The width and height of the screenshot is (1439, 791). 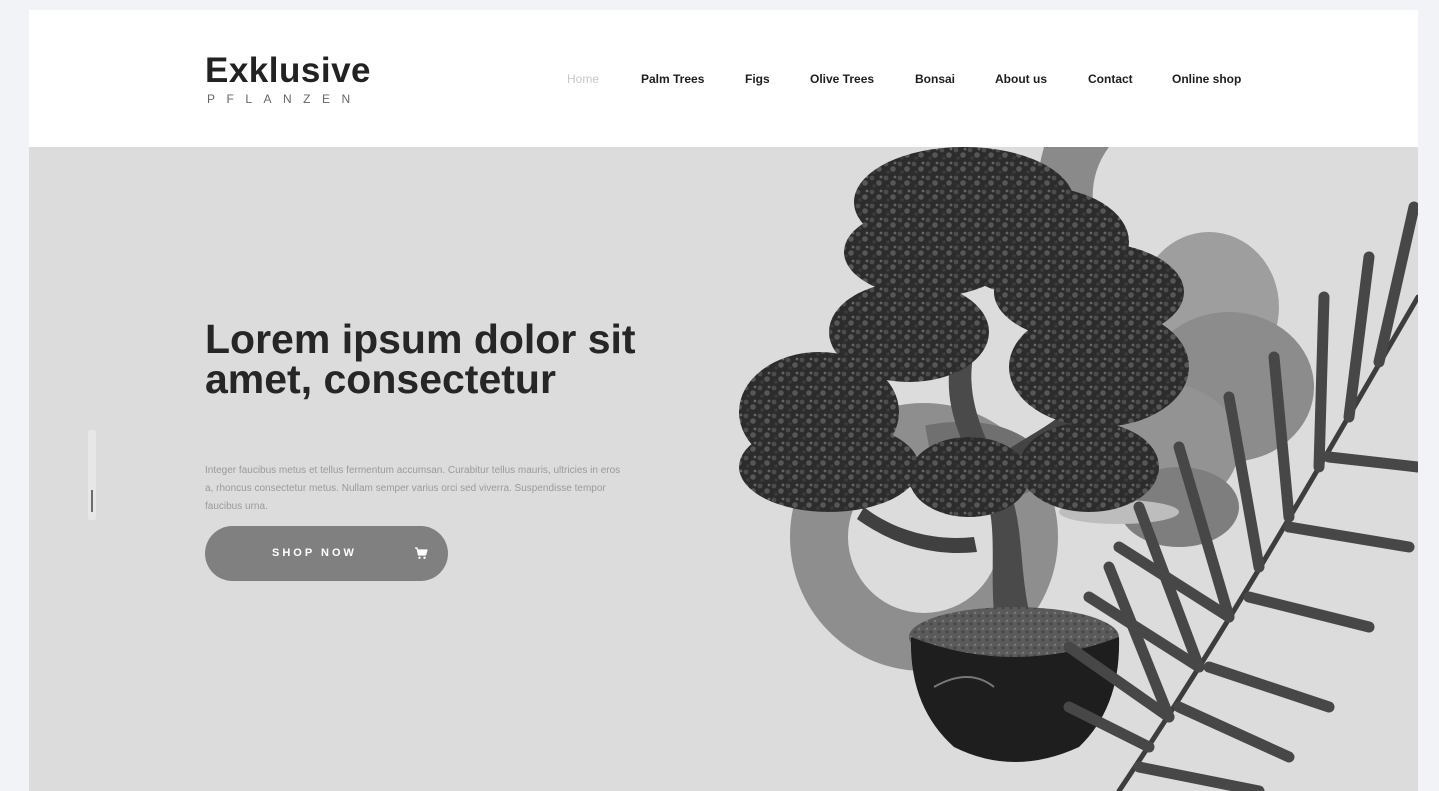 What do you see at coordinates (935, 79) in the screenshot?
I see `nav-item-bonsai: Bonsai` at bounding box center [935, 79].